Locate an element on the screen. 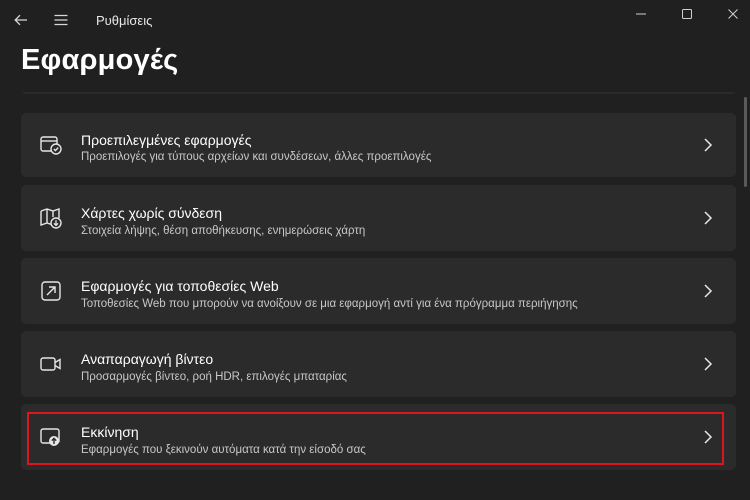 Image resolution: width=750 pixels, height=500 pixels. settings-item-title: Προεπιλεγμένες εφαρμογές is located at coordinates (166, 140).